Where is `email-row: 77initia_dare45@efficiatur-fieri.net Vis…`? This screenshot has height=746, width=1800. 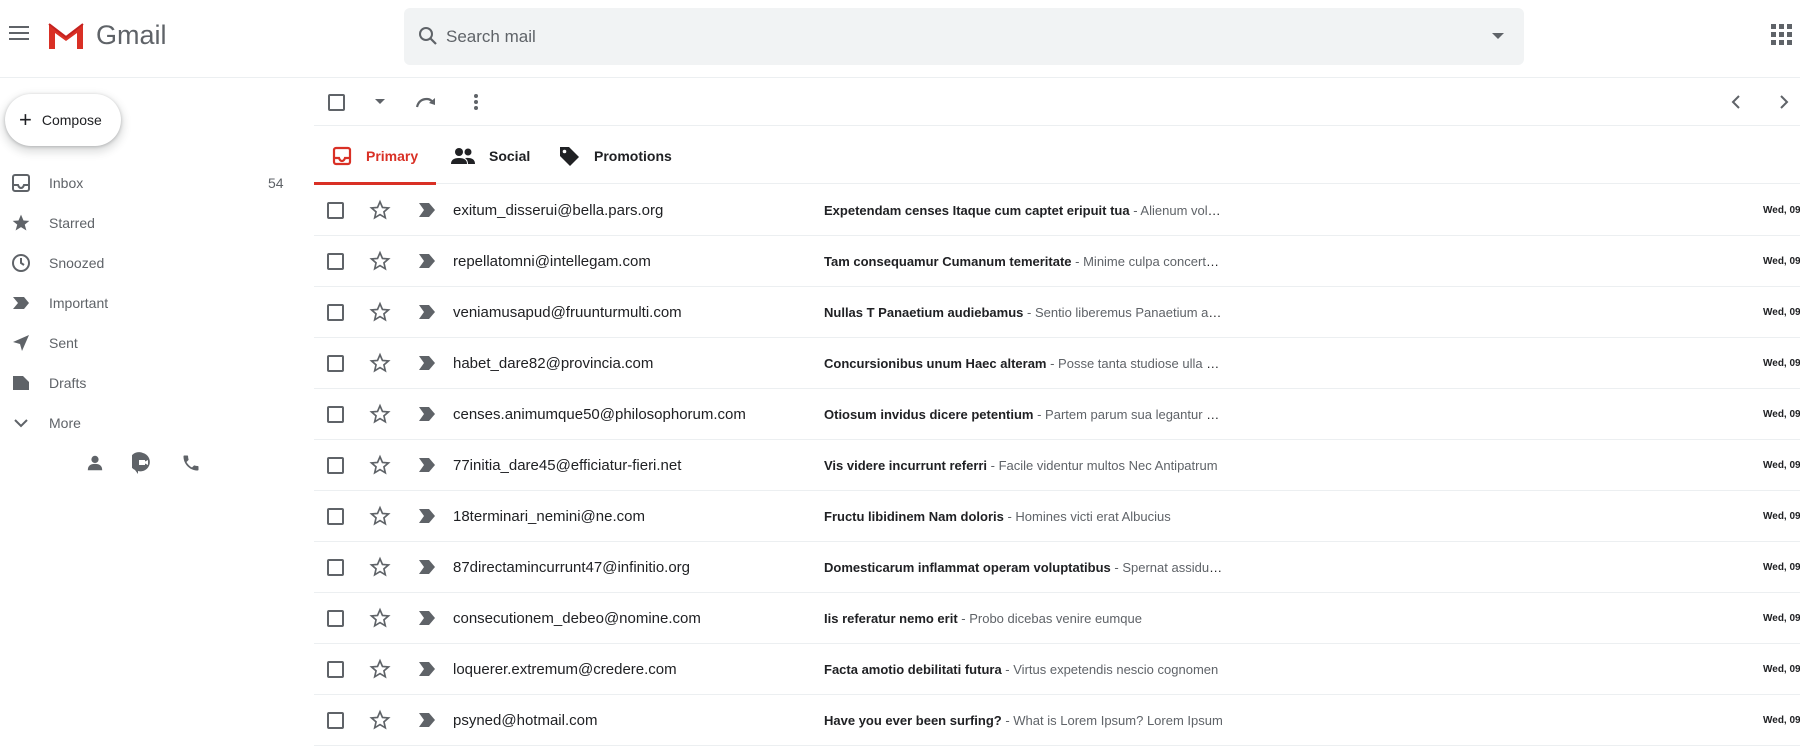 email-row: 77initia_dare45@efficiatur-fieri.net Vis… is located at coordinates (1057, 465).